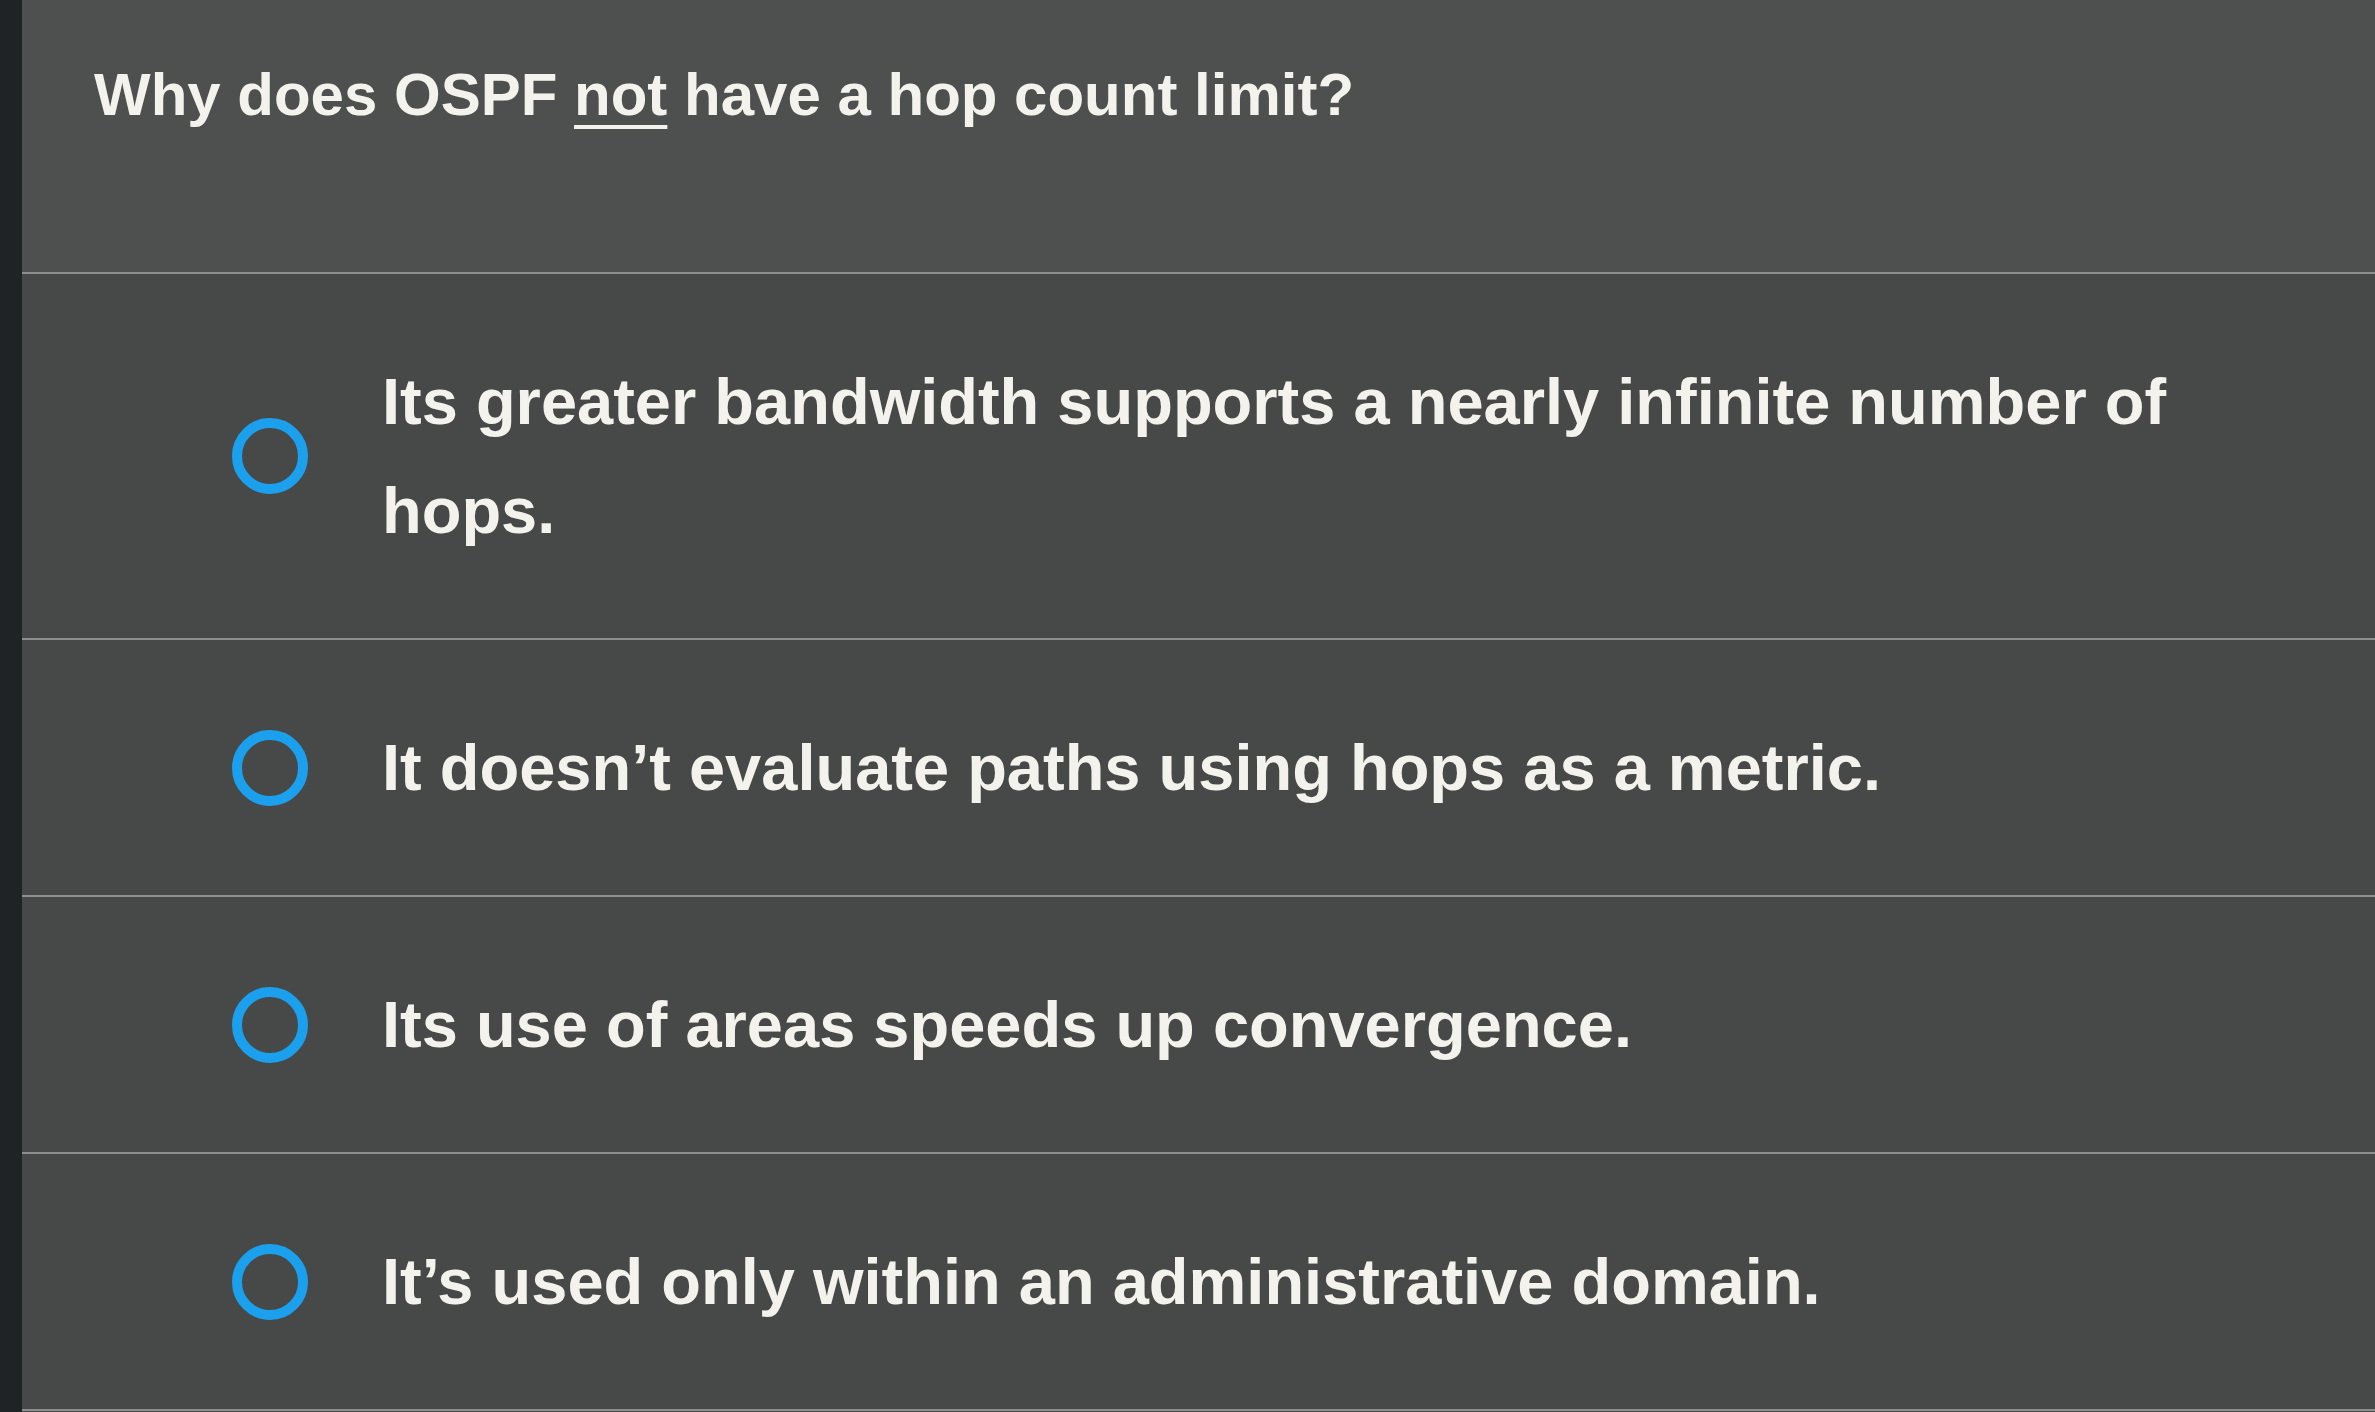  I want to click on answer-option-text: Its greater bandwidth supports a nearly infinite number of hops., so click(1275, 456).